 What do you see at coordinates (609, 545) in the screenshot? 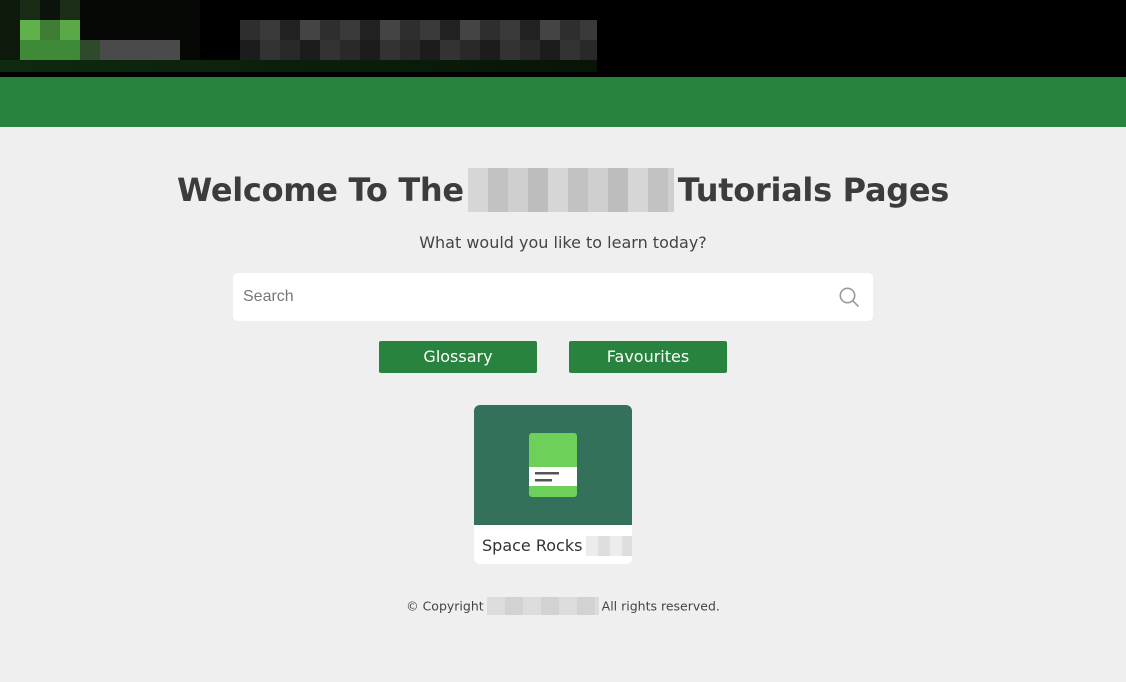
I see `redacted-card-suffix` at bounding box center [609, 545].